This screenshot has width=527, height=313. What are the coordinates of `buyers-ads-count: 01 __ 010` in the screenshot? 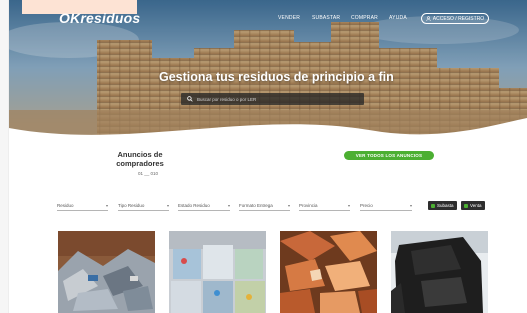 It's located at (148, 173).